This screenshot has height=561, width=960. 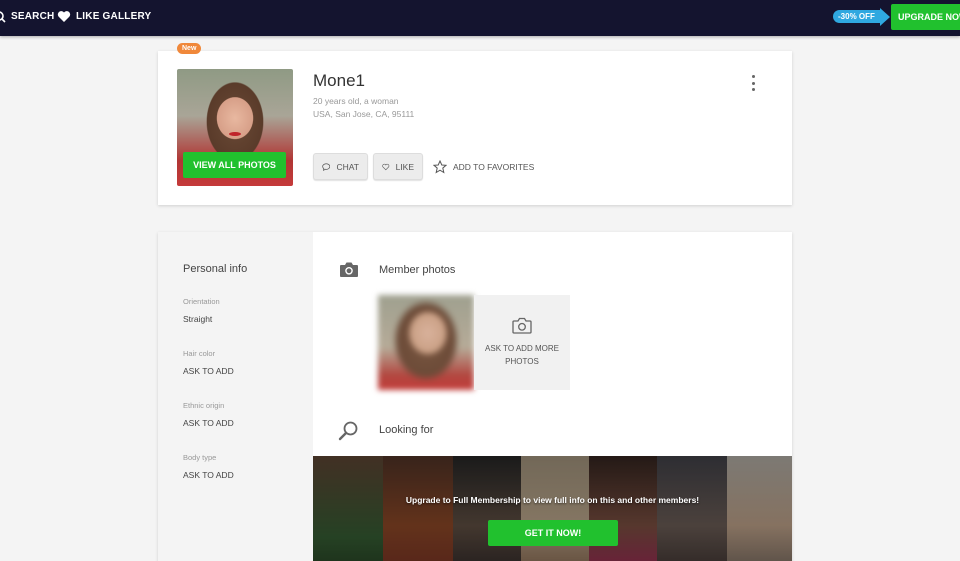 I want to click on field-label-body-type: Body type, so click(x=200, y=457).